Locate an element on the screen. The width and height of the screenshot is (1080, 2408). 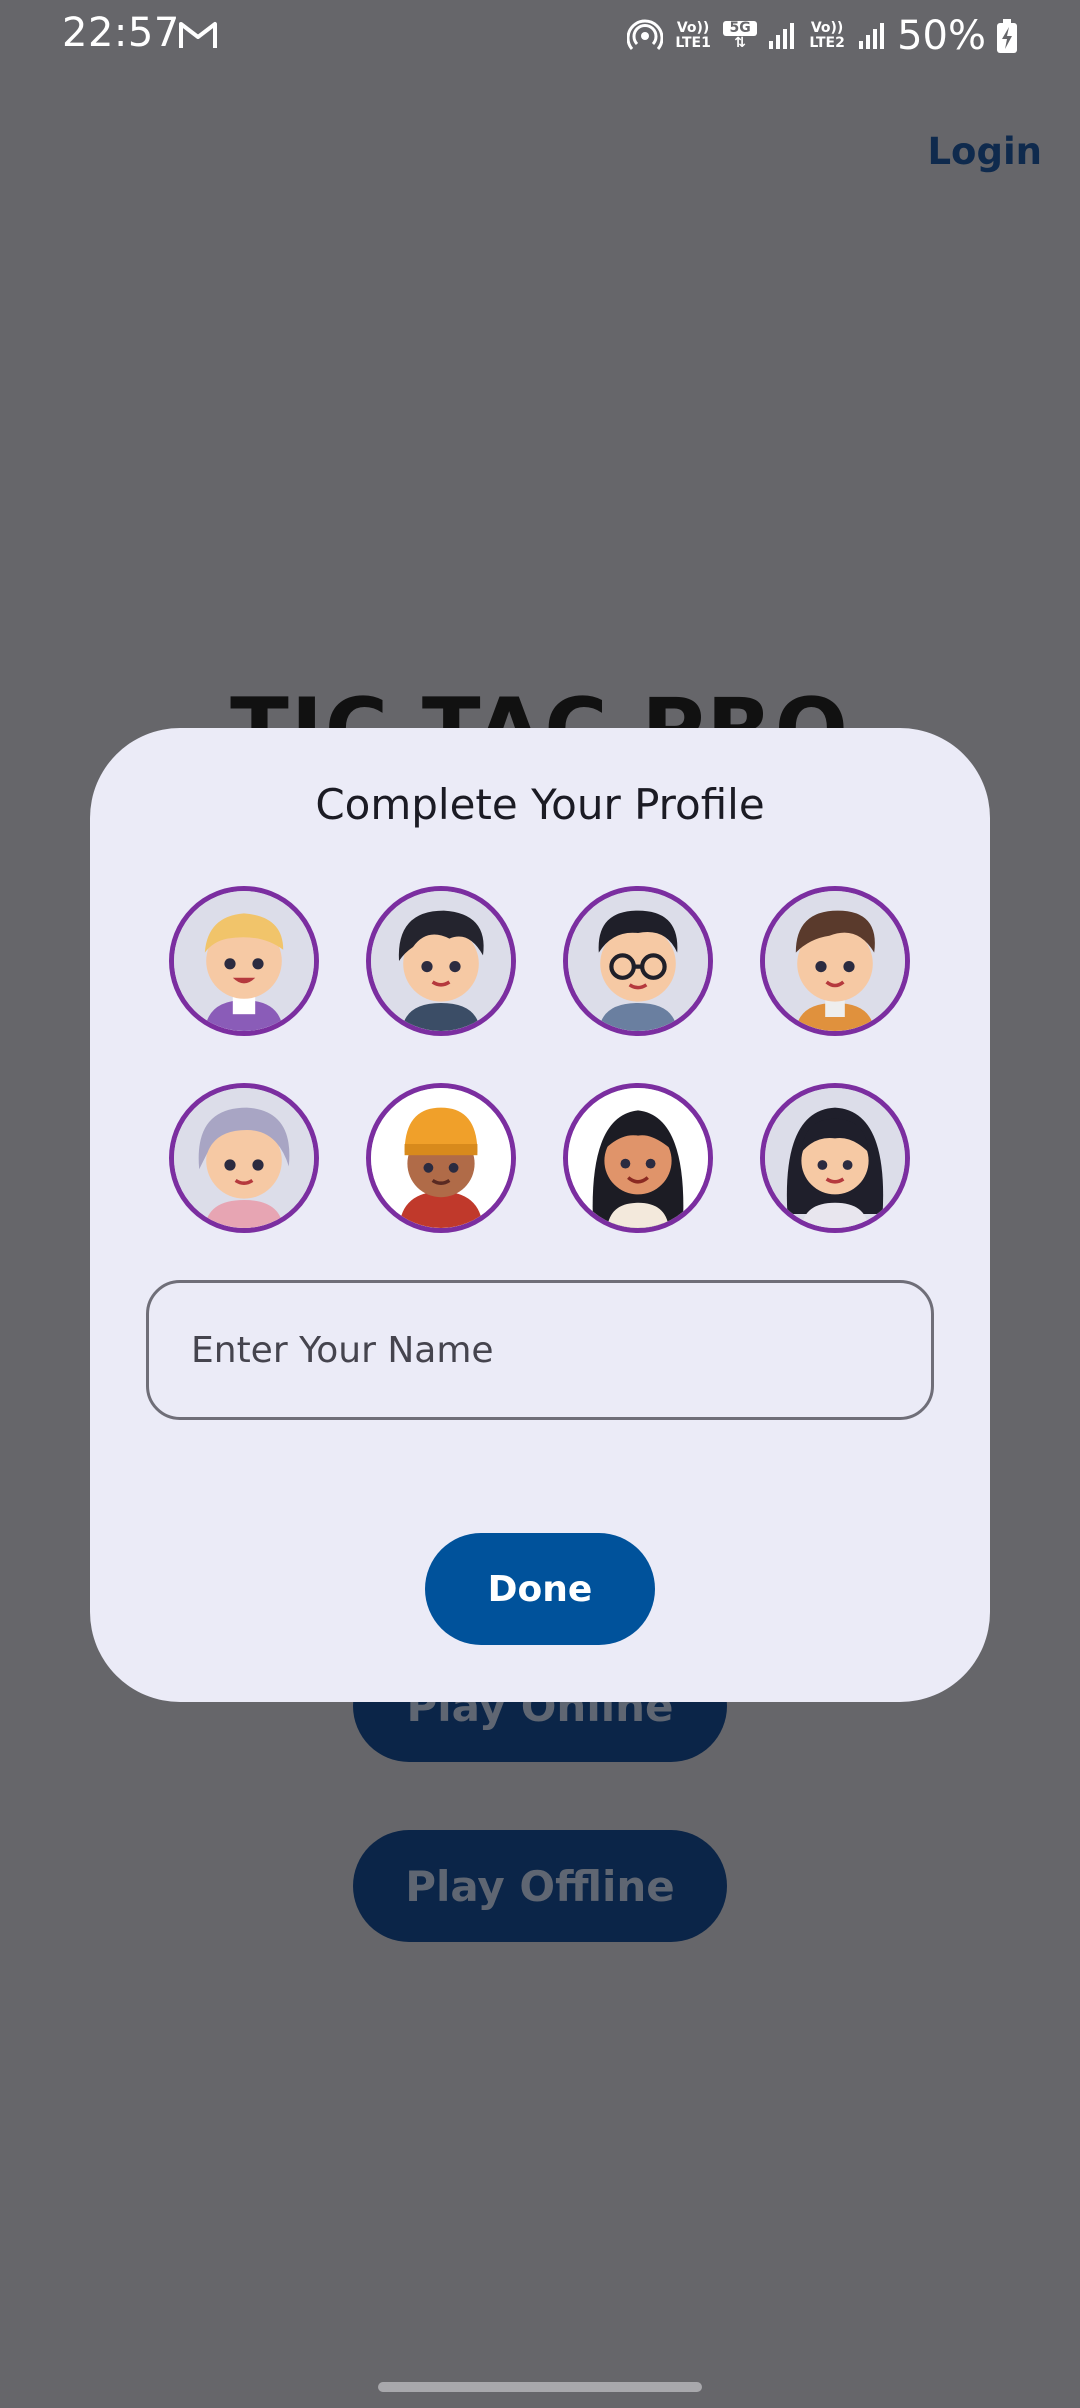
sim2-indicator: Vo)) LTE2 is located at coordinates (827, 35).